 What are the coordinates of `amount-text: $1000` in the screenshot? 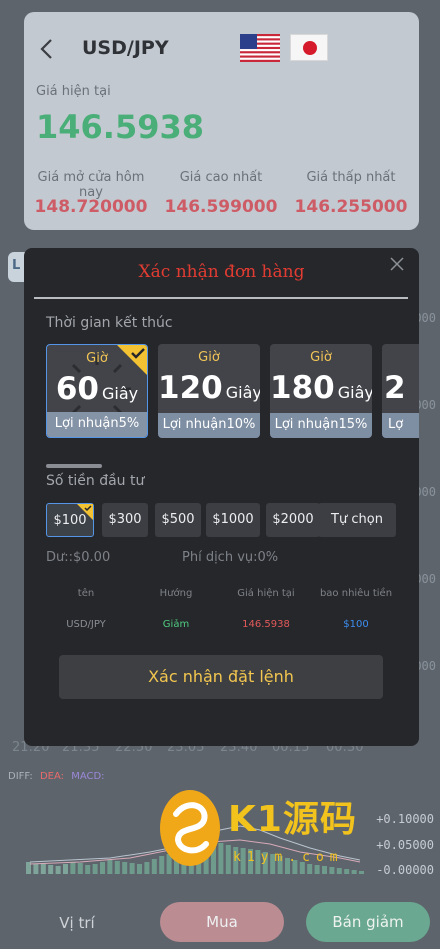 It's located at (233, 519).